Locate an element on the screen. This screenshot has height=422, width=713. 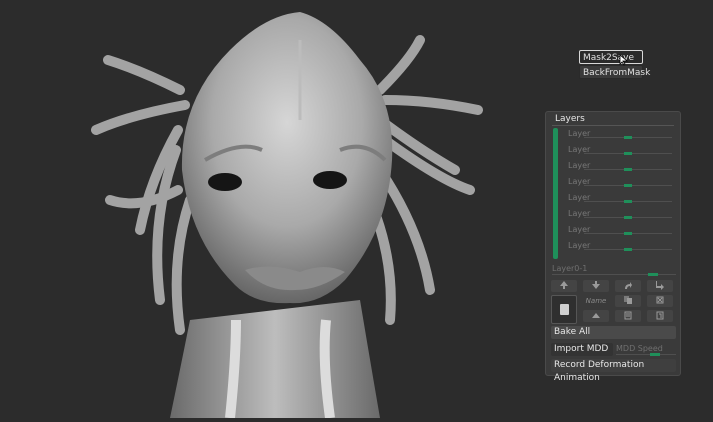
split-icon is located at coordinates (596, 315).